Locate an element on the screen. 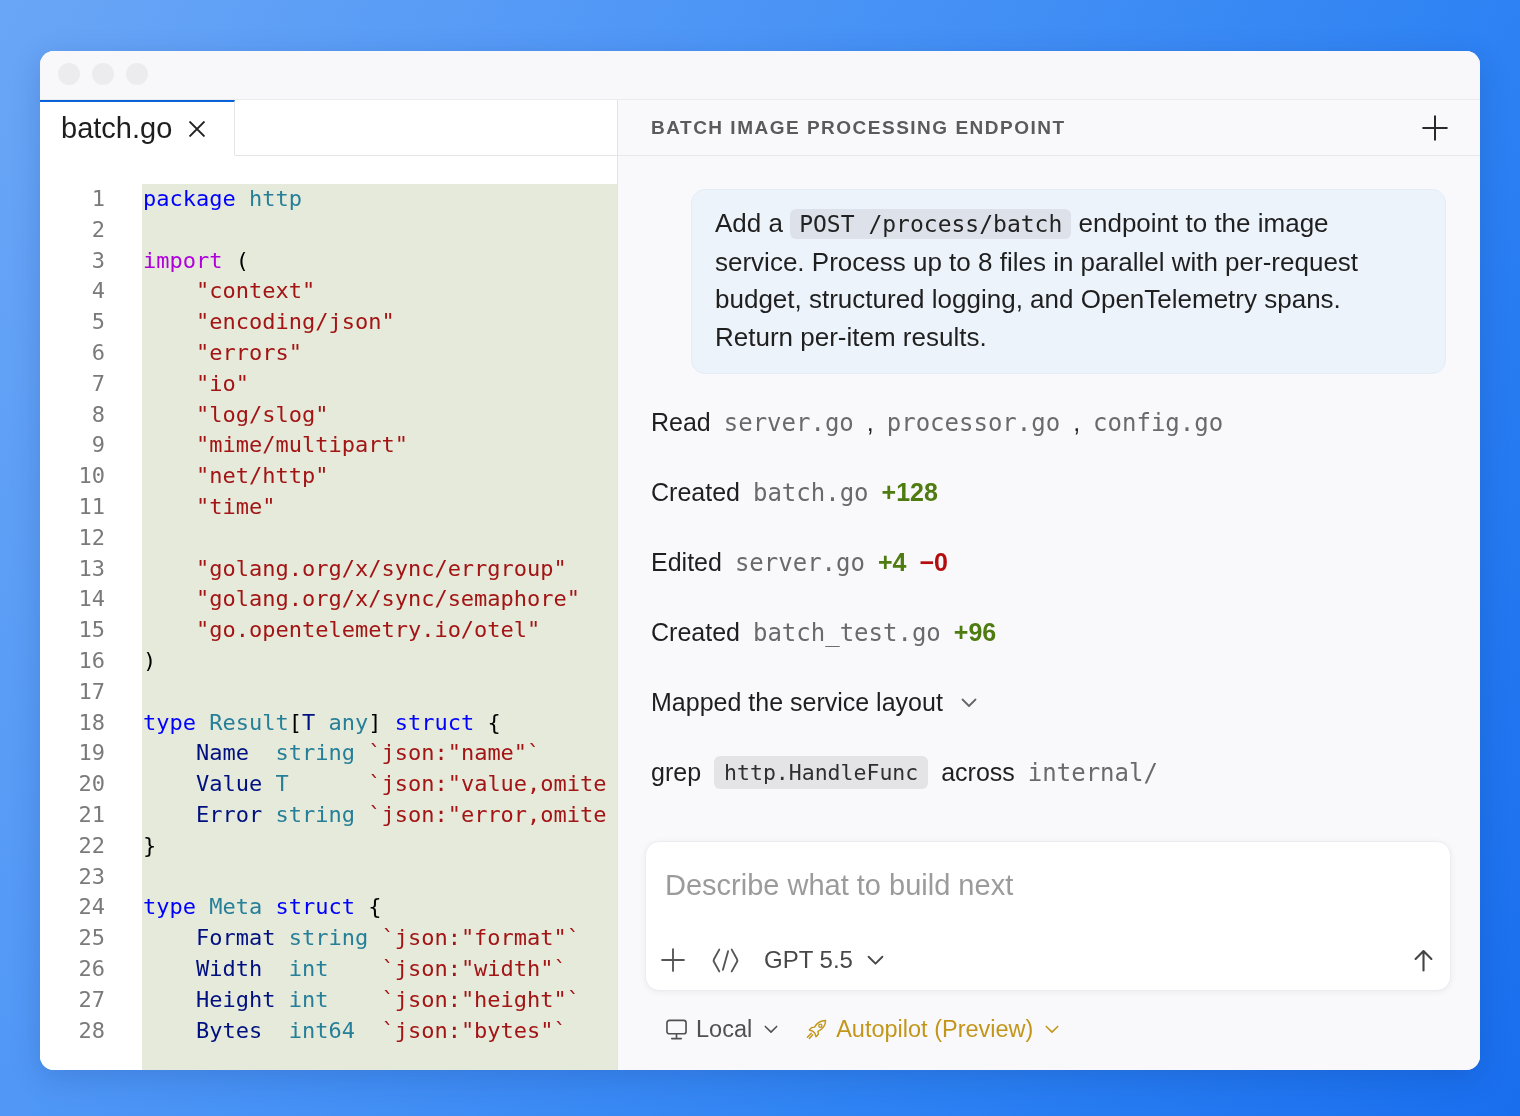 The image size is (1520, 1116). code-line: Width int `json:"width"` is located at coordinates (381, 968).